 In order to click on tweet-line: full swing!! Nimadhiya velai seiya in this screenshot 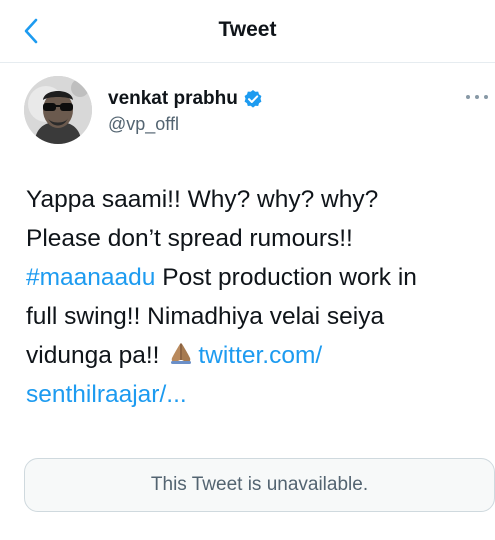, I will do `click(205, 316)`.